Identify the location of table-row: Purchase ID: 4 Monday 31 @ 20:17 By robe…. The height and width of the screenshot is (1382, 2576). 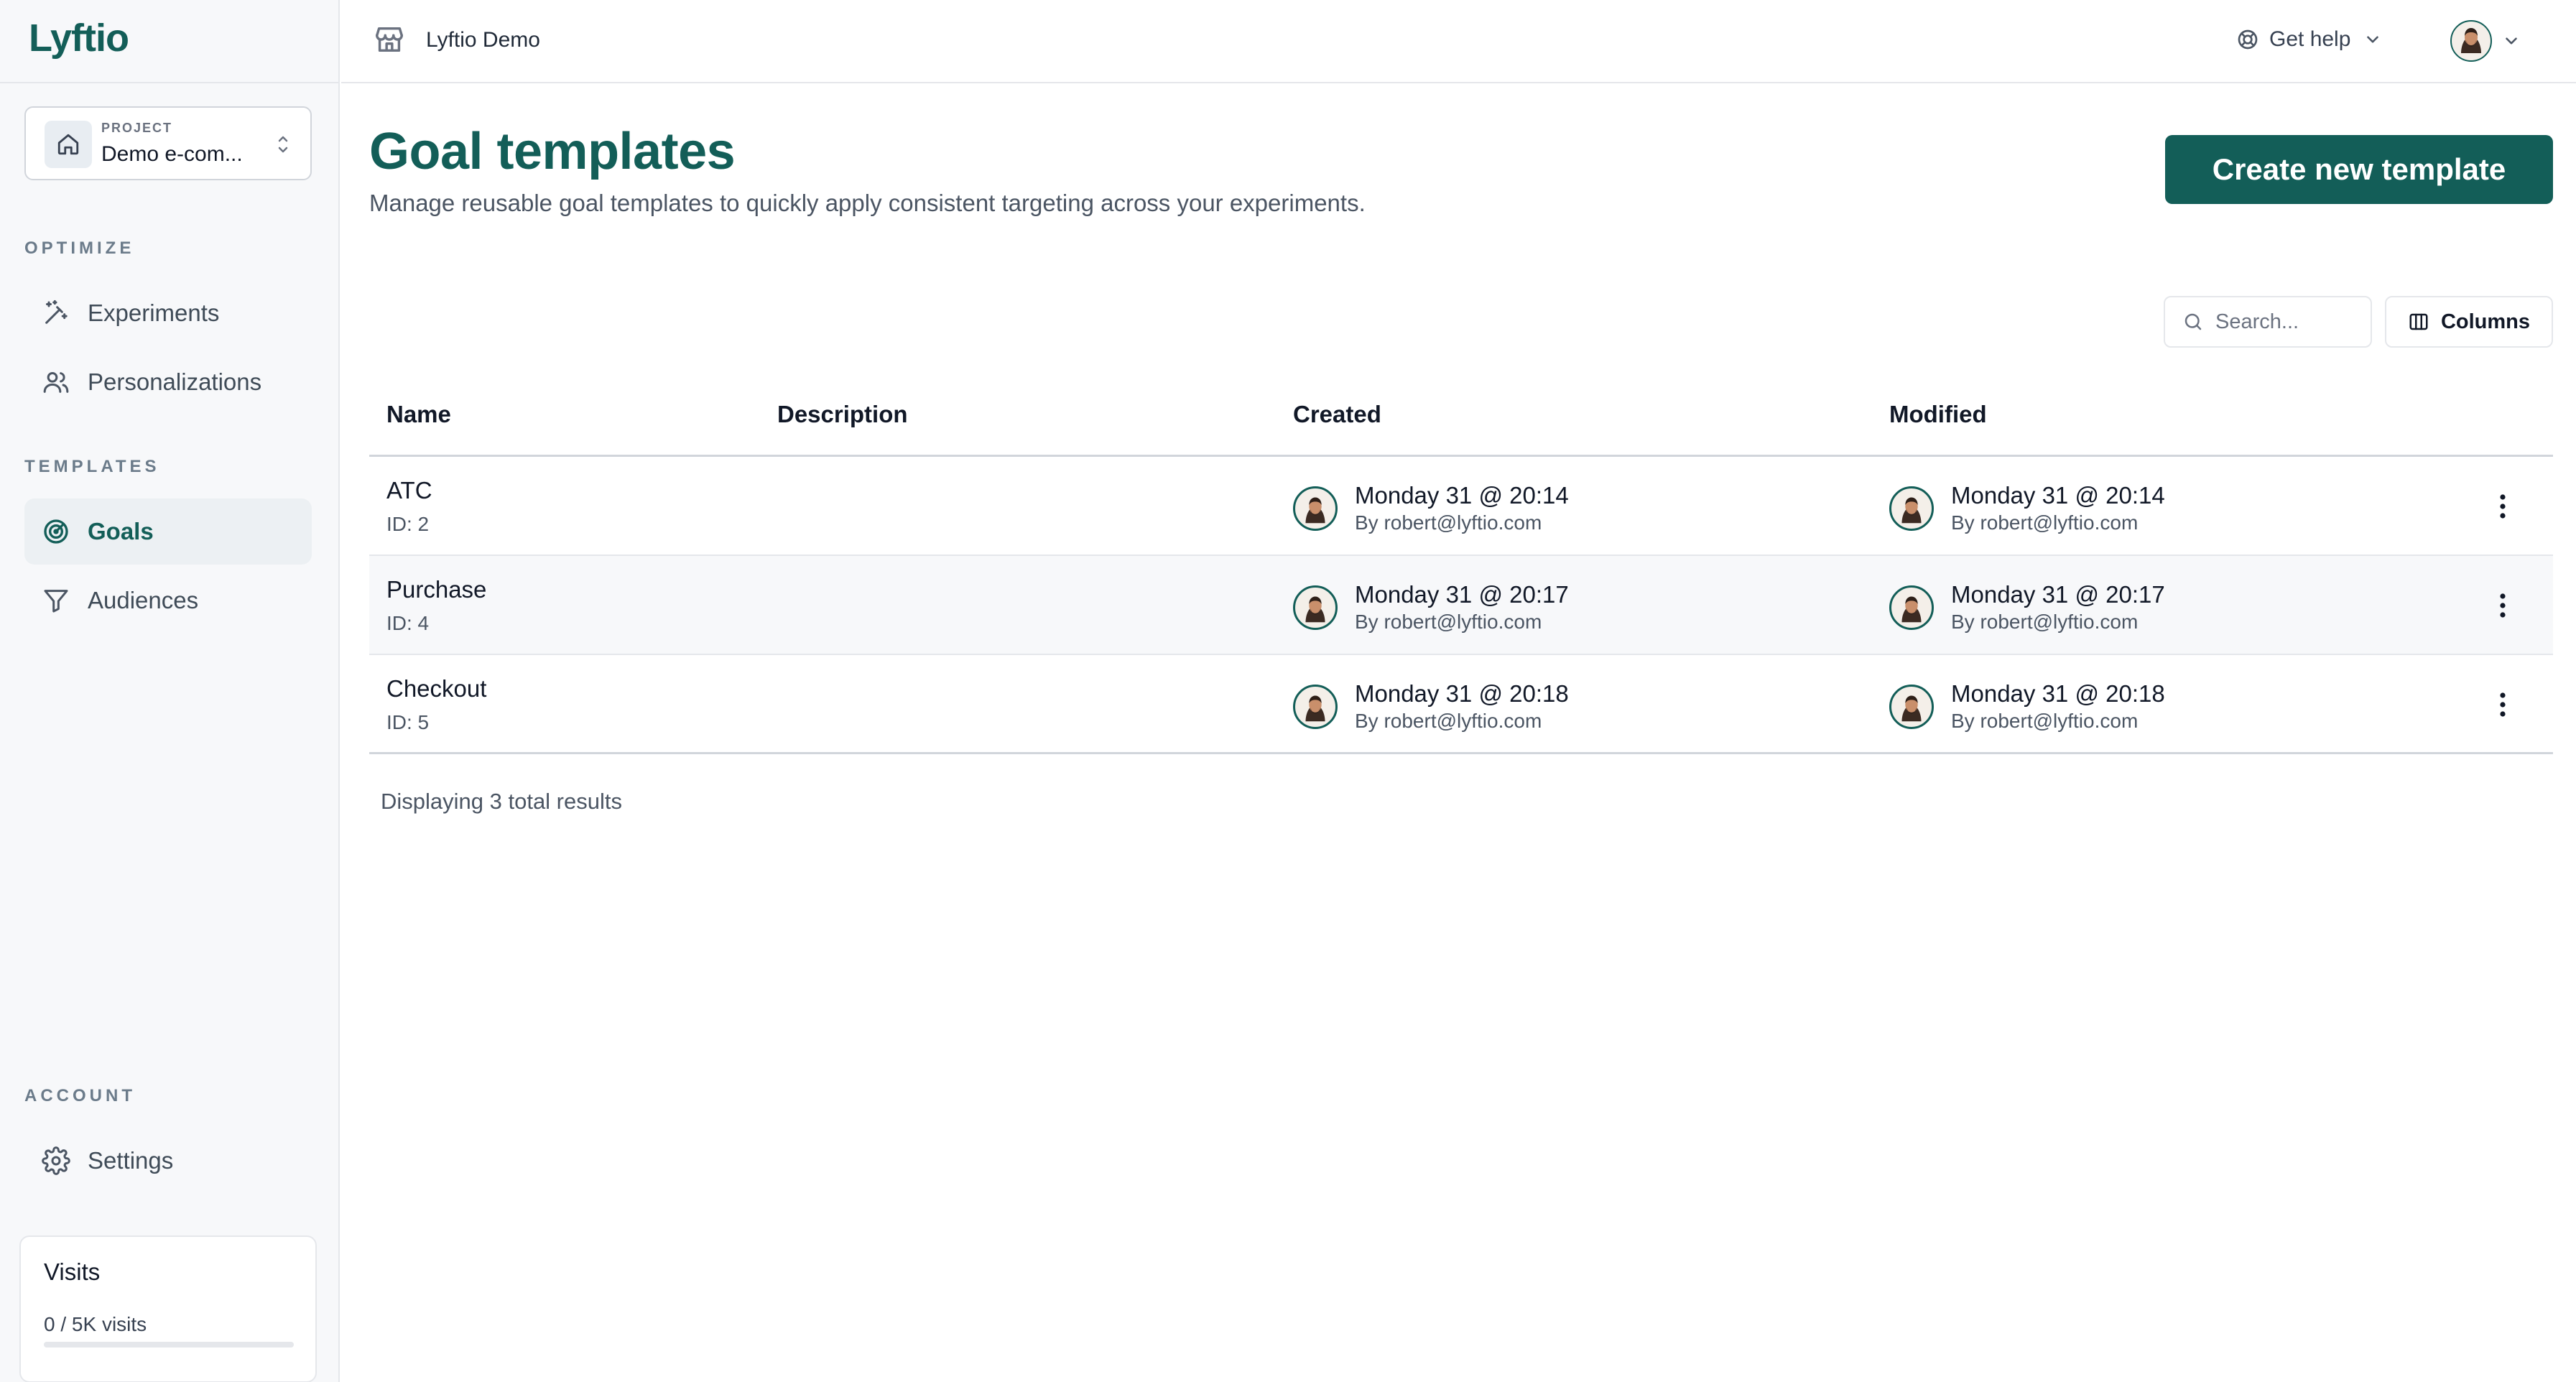
(1461, 605).